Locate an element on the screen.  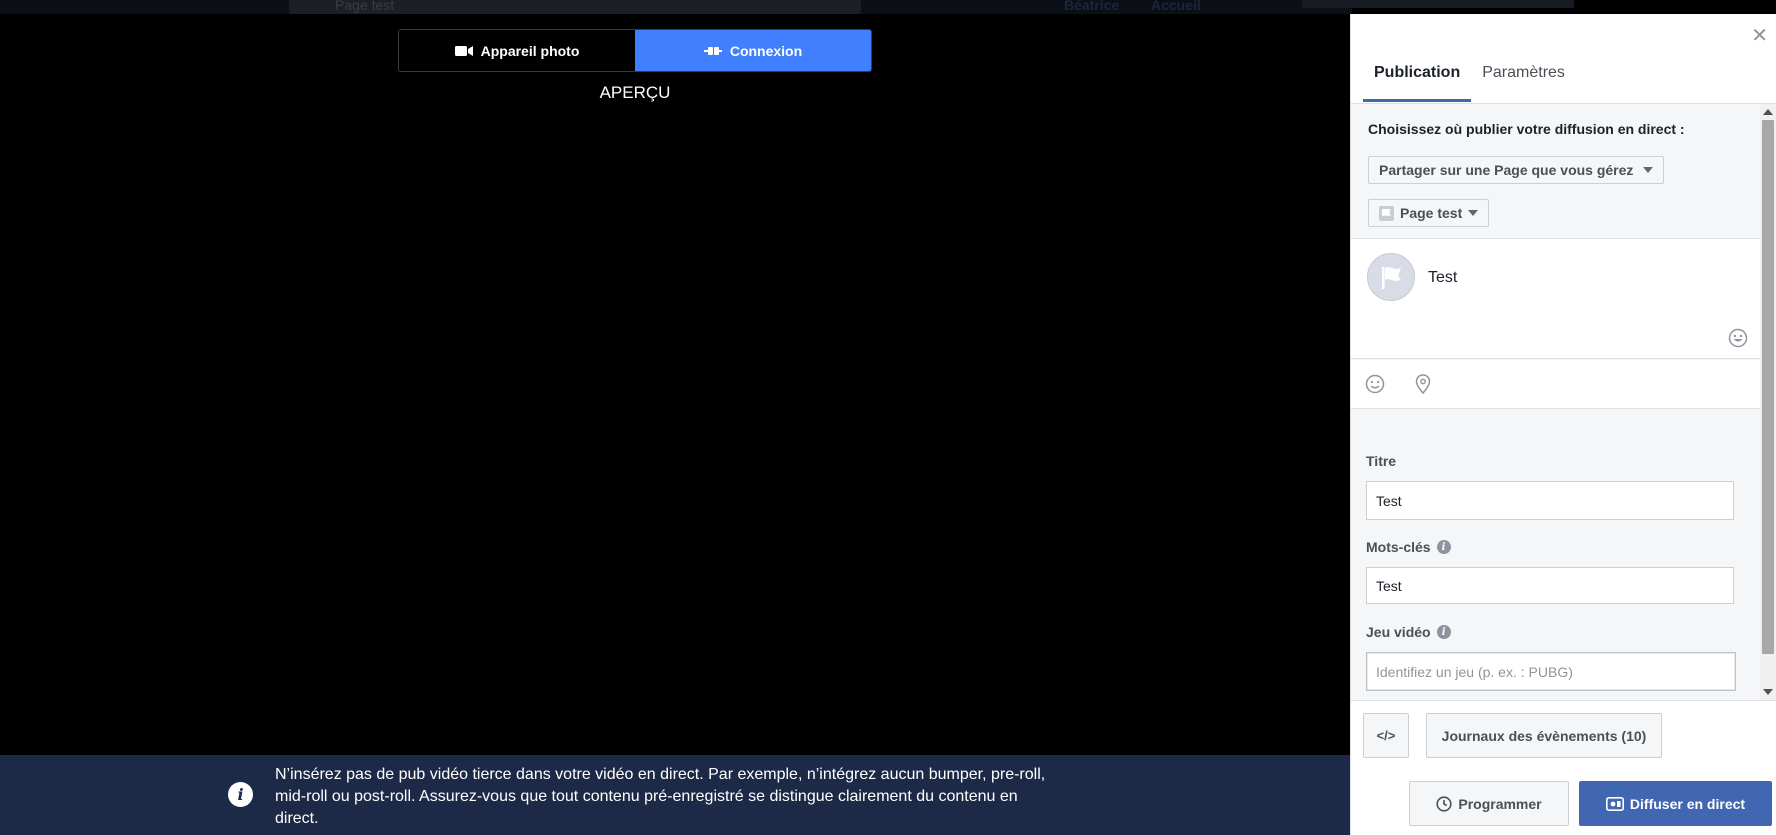
camera-source-label: Appareil photo is located at coordinates (530, 50).